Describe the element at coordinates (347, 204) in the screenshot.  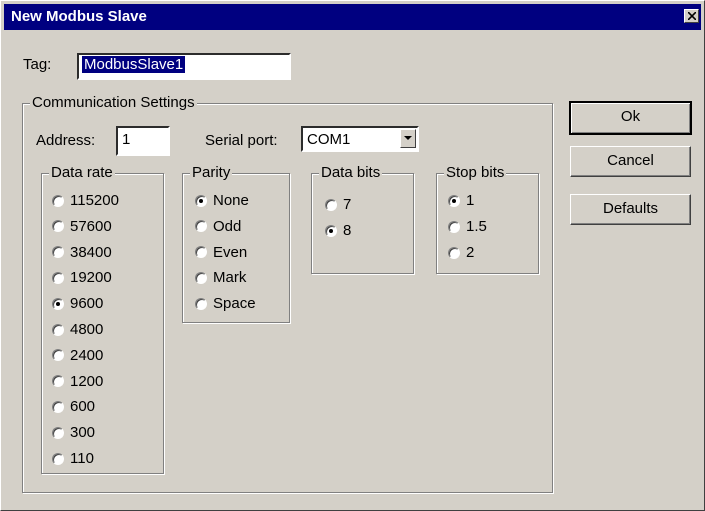
I see `radio-label: 7` at that location.